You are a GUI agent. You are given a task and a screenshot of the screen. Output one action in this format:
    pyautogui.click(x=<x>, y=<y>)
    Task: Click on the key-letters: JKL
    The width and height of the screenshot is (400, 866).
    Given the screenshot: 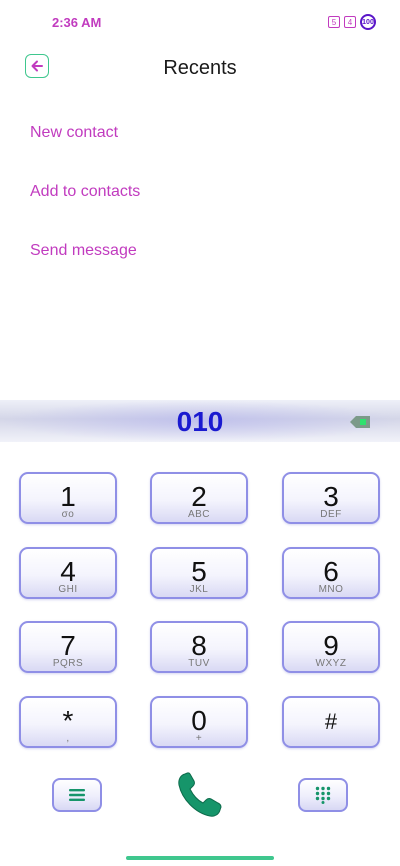 What is the action you would take?
    pyautogui.click(x=199, y=589)
    